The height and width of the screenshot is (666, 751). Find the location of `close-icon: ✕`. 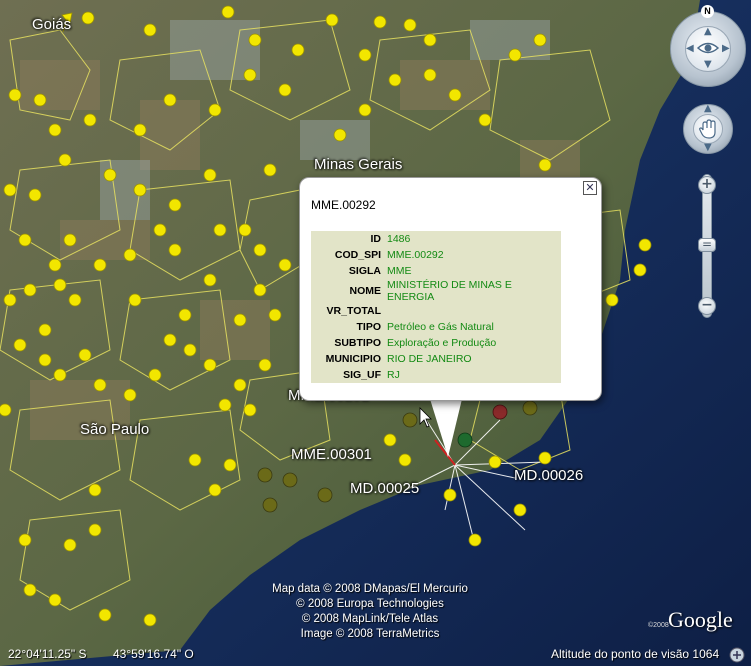

close-icon: ✕ is located at coordinates (590, 188).